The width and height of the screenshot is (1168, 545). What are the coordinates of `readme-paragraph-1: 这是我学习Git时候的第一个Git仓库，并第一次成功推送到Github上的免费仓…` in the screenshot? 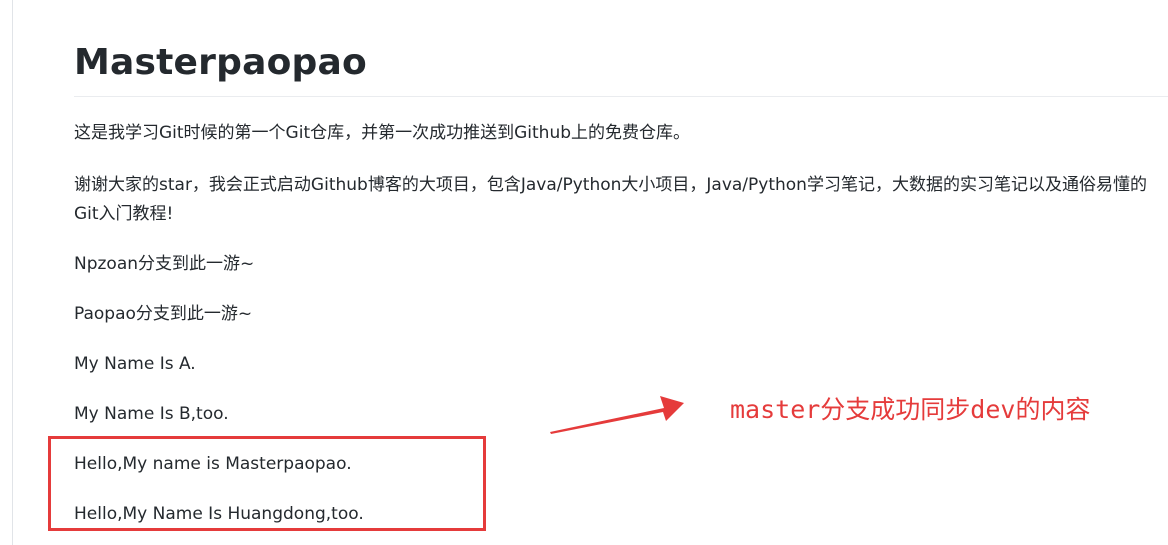 It's located at (382, 133).